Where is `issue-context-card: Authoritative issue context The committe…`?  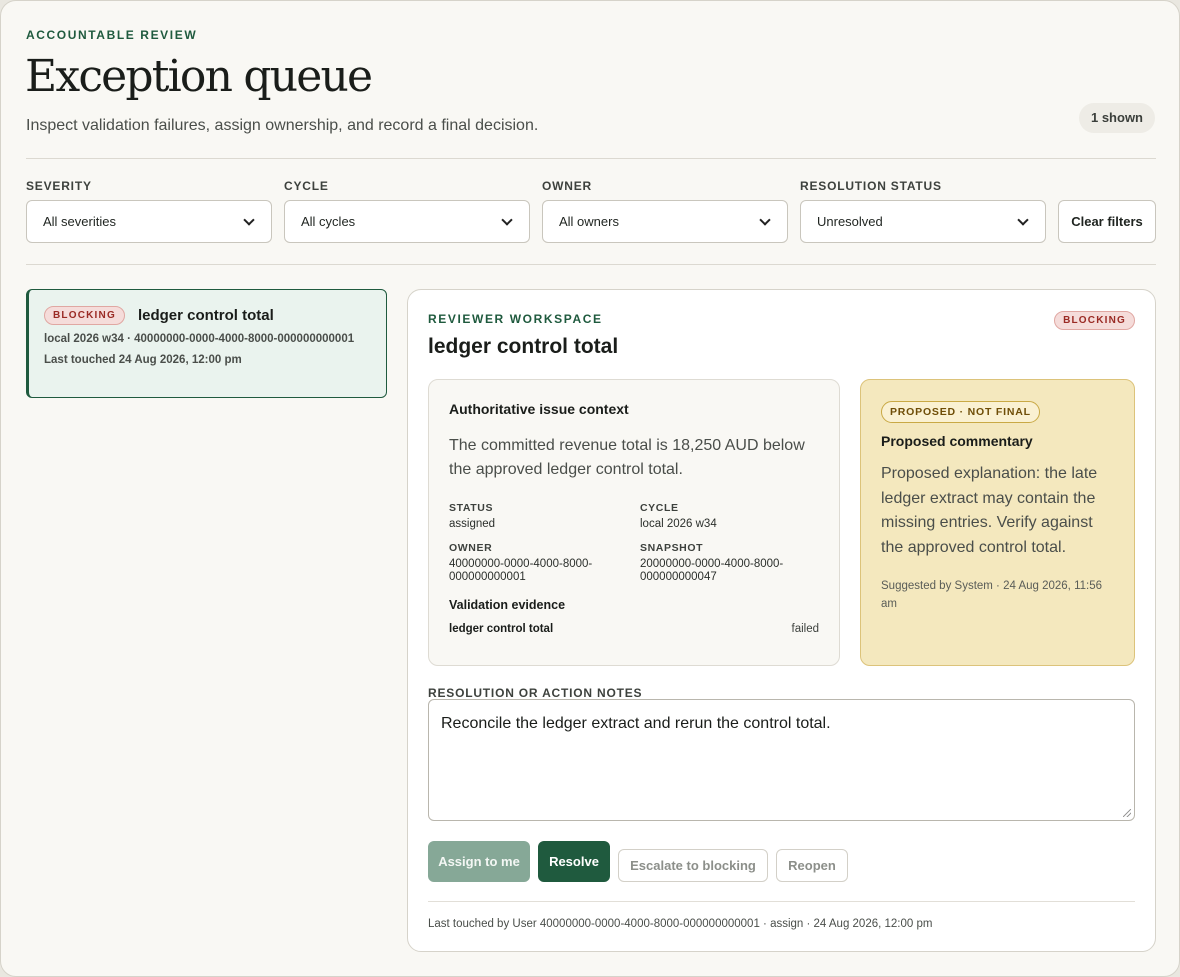 issue-context-card: Authoritative issue context The committe… is located at coordinates (634, 522).